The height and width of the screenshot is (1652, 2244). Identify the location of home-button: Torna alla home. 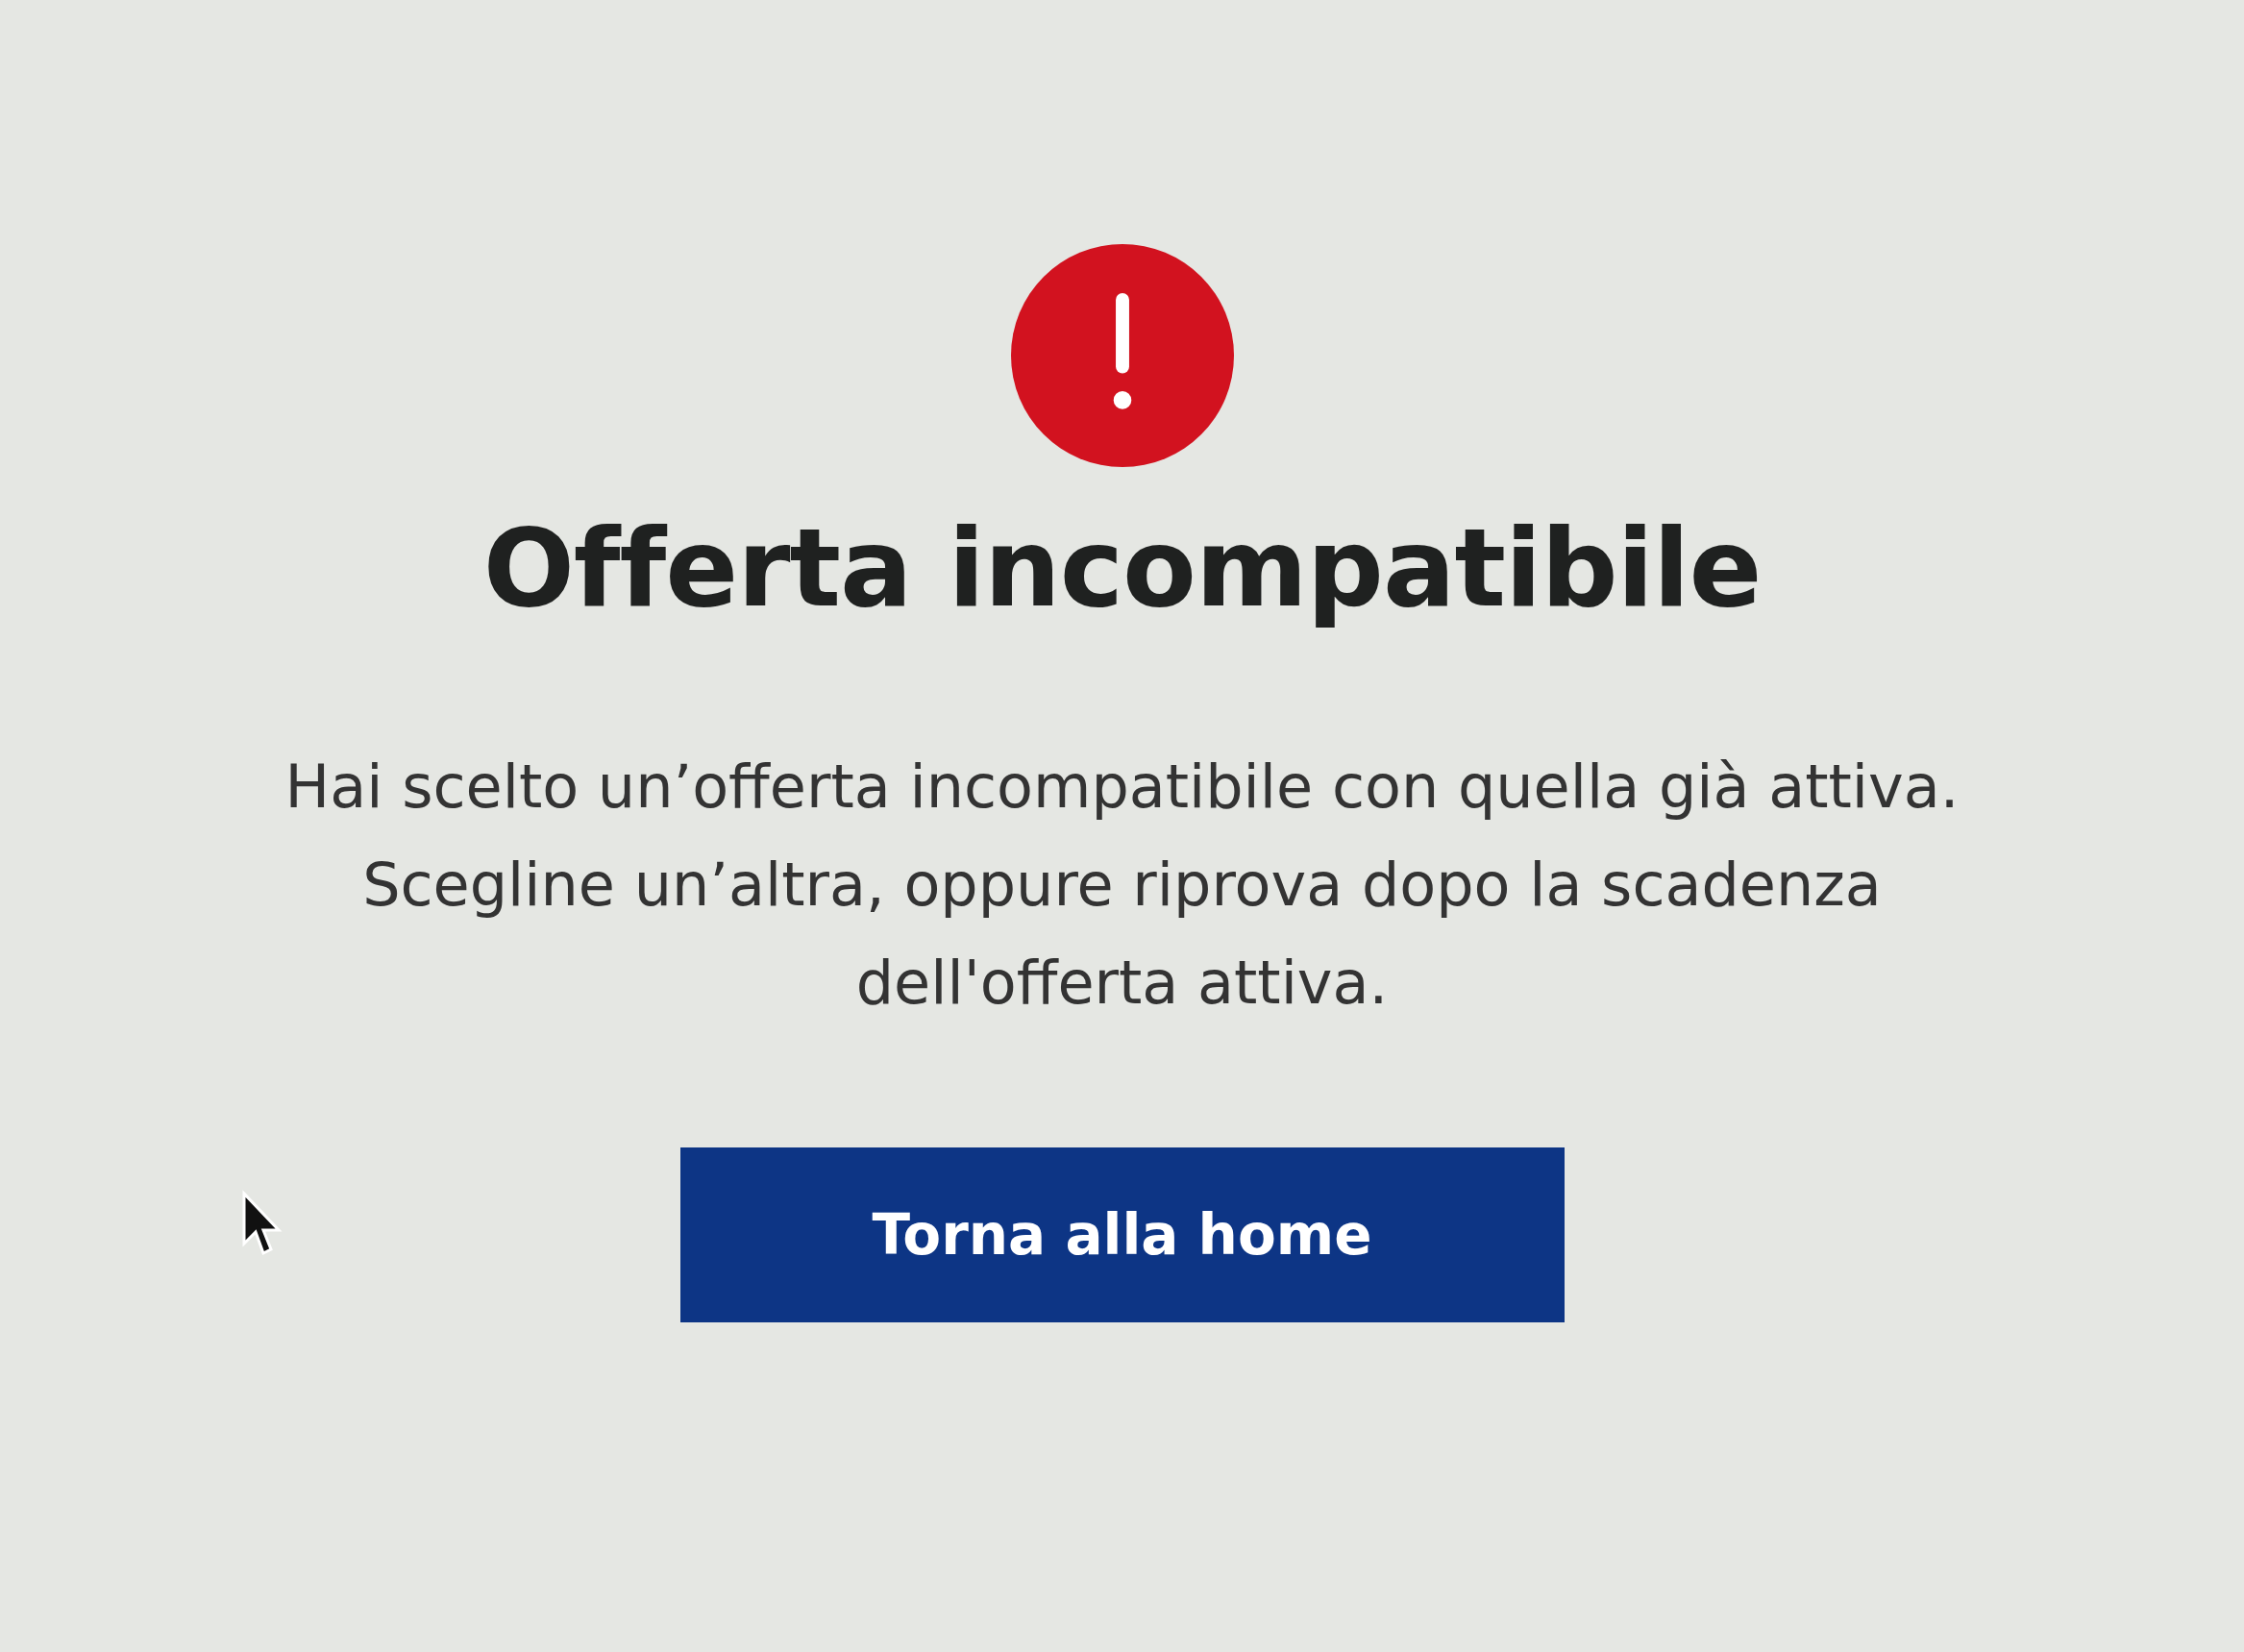
(1122, 1234).